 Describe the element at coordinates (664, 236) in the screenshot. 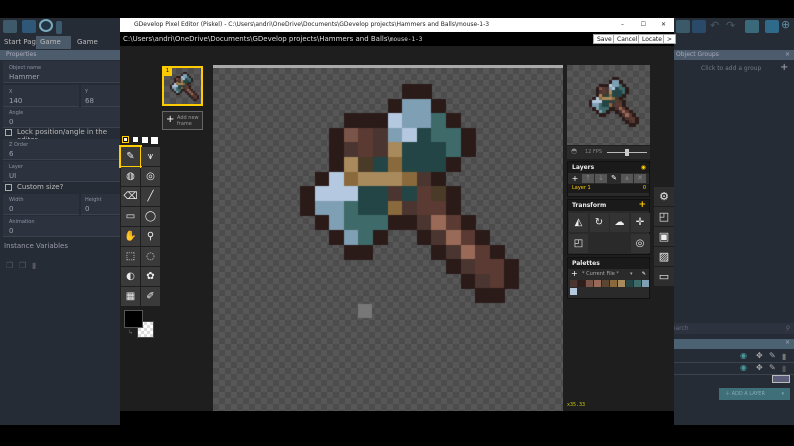

I see `save-icon: ▣` at that location.